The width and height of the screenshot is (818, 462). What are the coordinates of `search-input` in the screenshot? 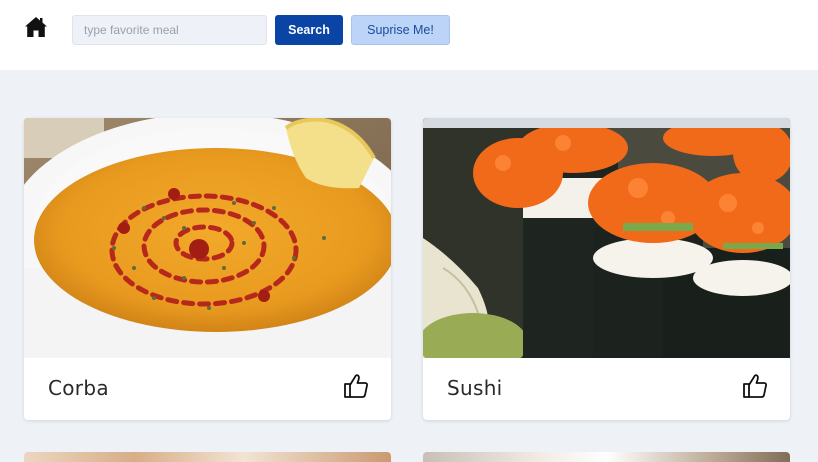 It's located at (169, 30).